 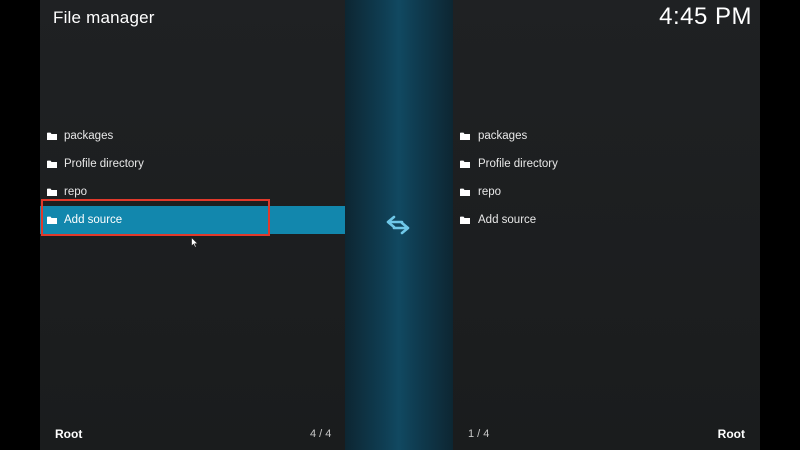 I want to click on left-item-count: 4 / 4, so click(x=321, y=434).